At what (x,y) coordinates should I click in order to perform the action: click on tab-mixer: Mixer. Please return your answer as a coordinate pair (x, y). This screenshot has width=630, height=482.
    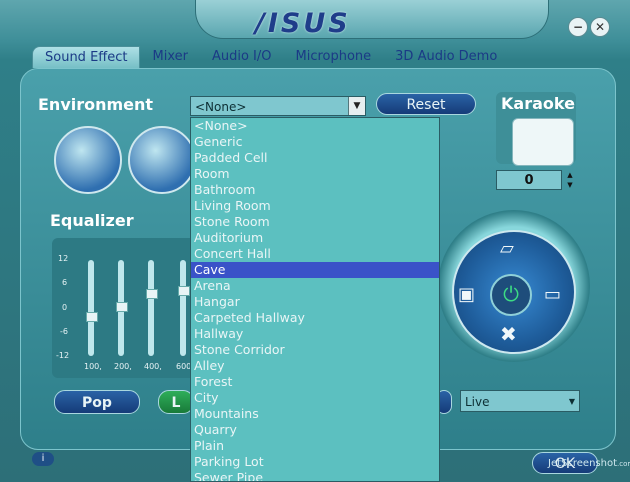
    Looking at the image, I should click on (169, 57).